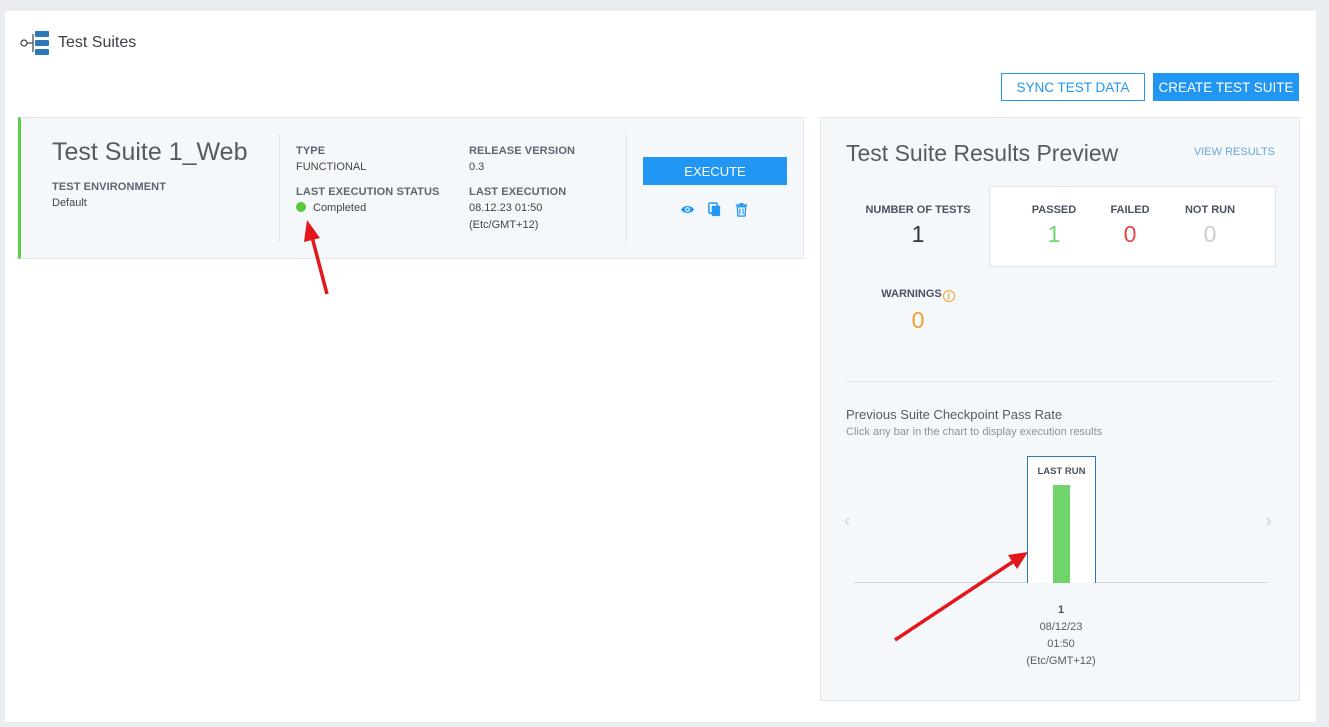 Image resolution: width=1329 pixels, height=727 pixels. What do you see at coordinates (1210, 210) in the screenshot?
I see `not-run-label: NOT RUN` at bounding box center [1210, 210].